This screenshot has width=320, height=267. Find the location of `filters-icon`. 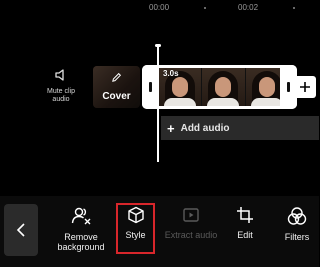

filters-icon is located at coordinates (297, 216).